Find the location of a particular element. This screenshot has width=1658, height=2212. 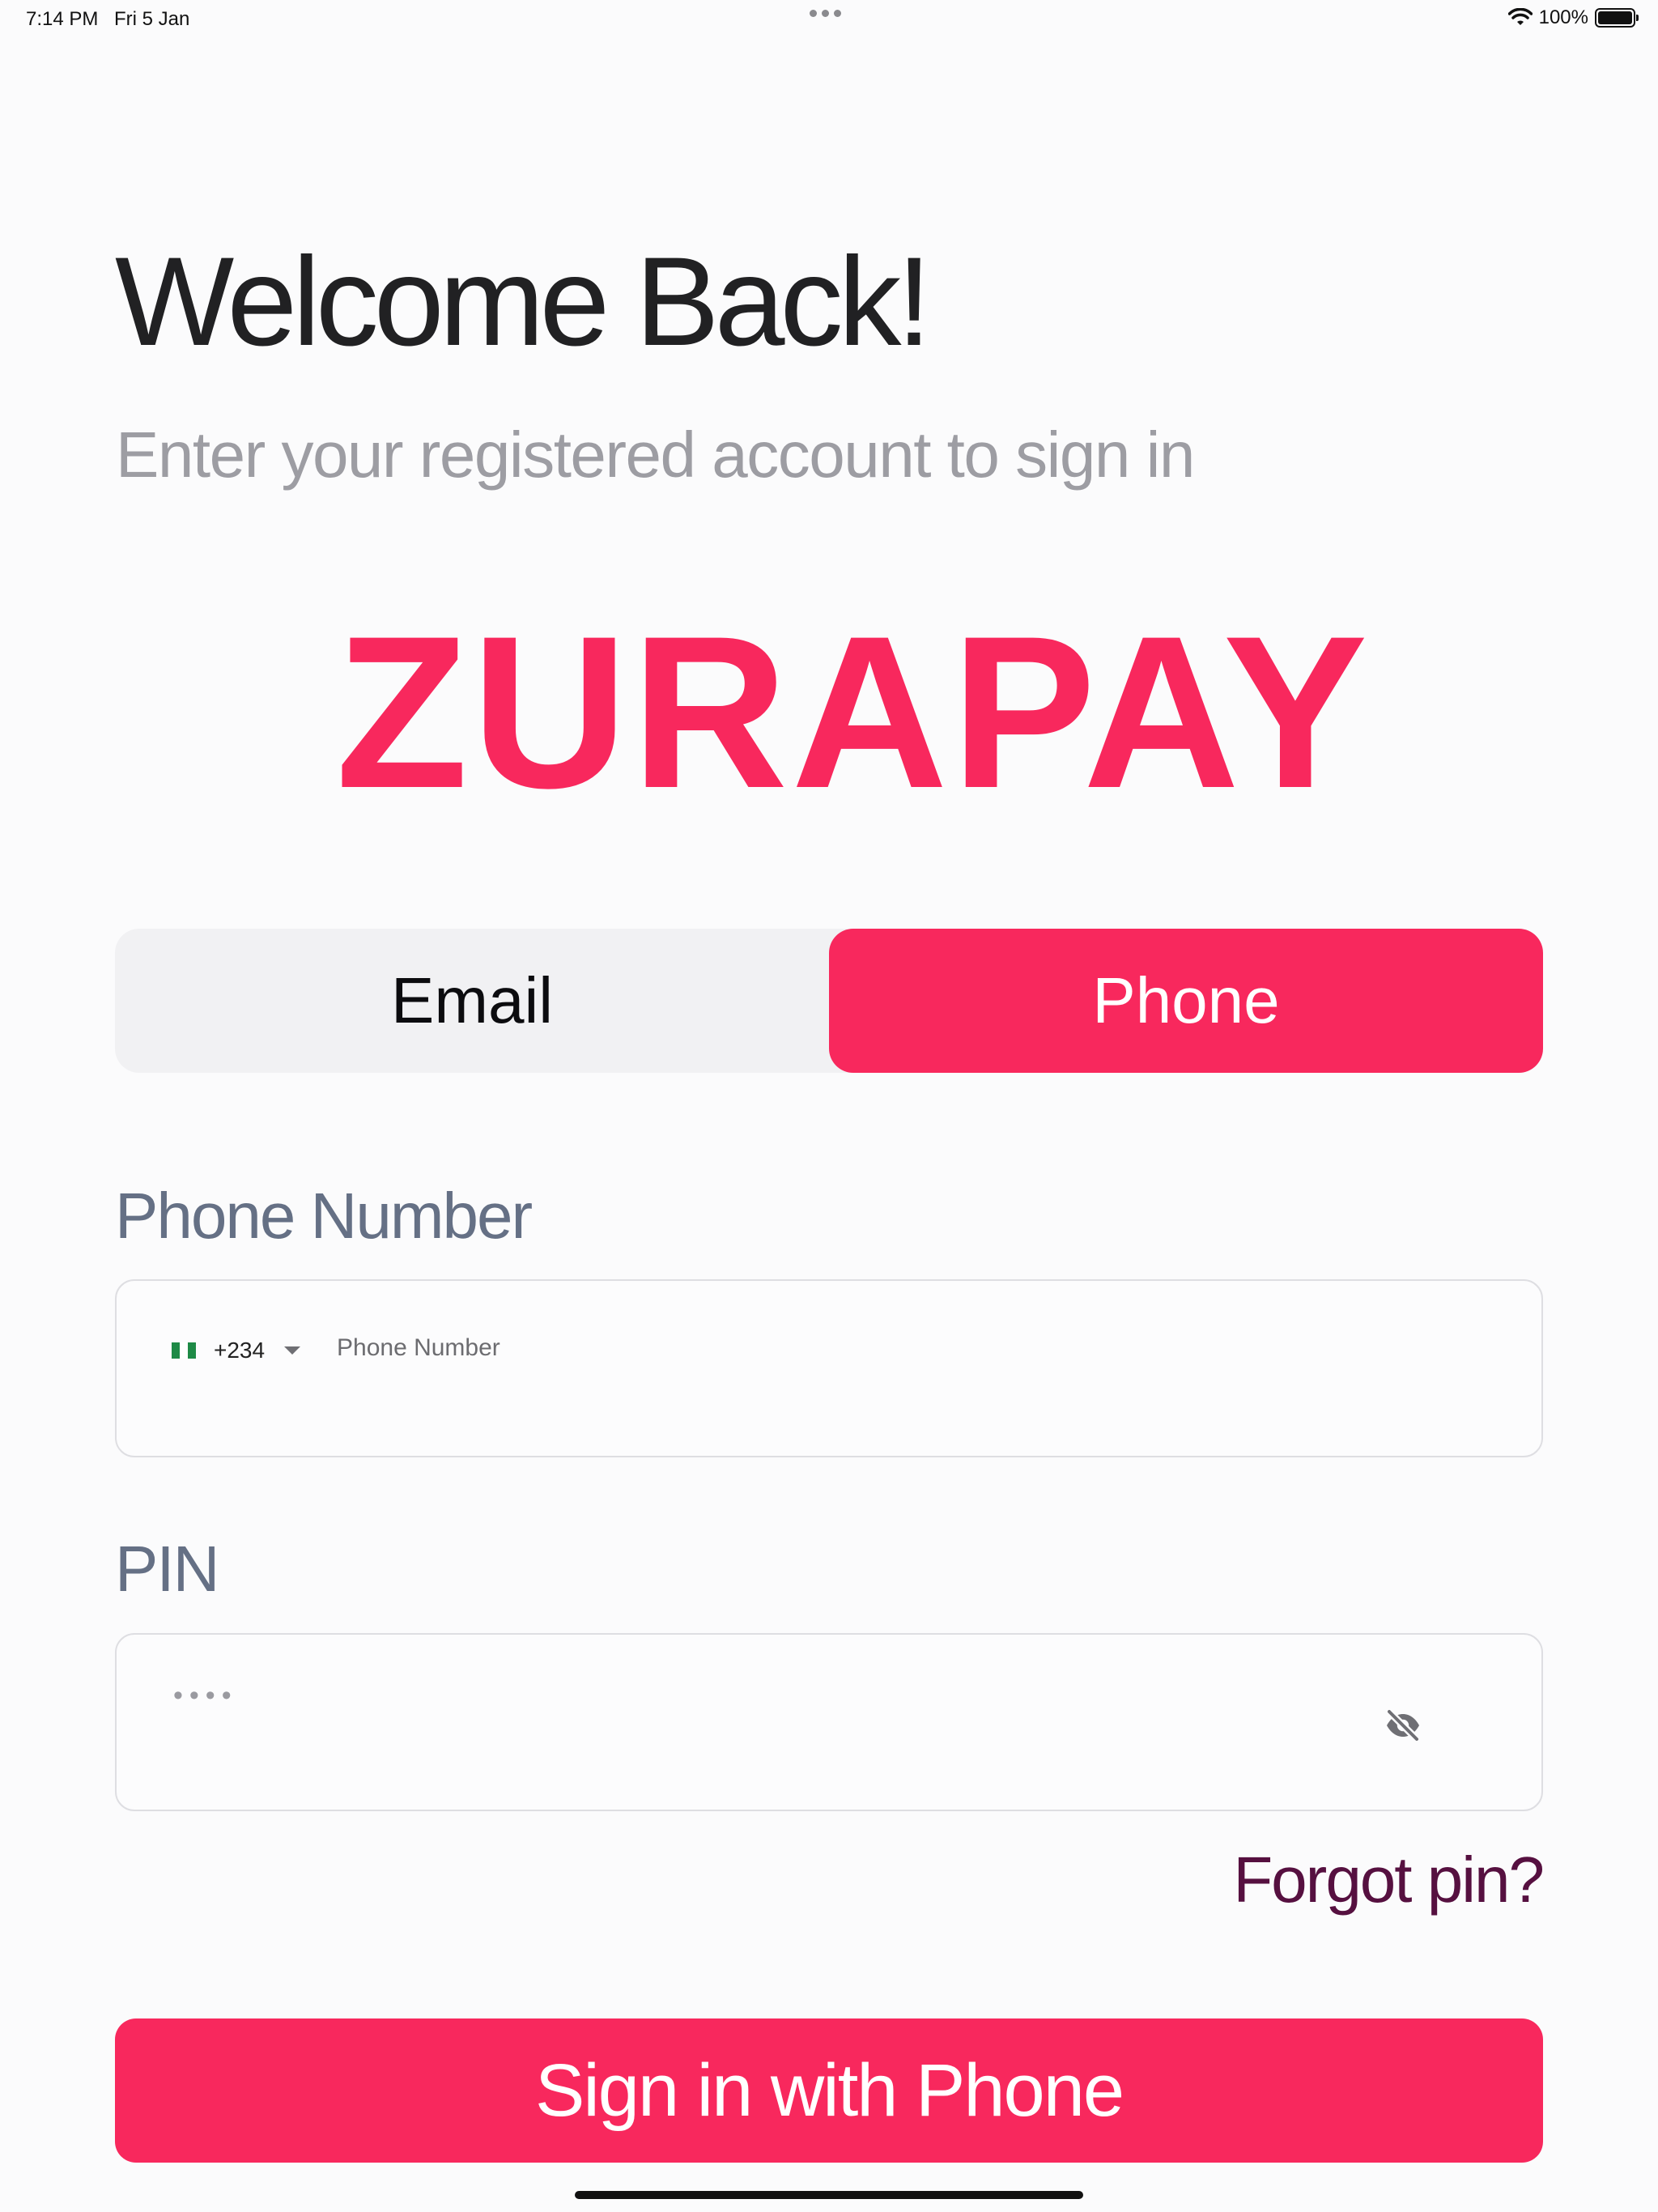

login-method-toggle: Email Phone is located at coordinates (829, 1001).